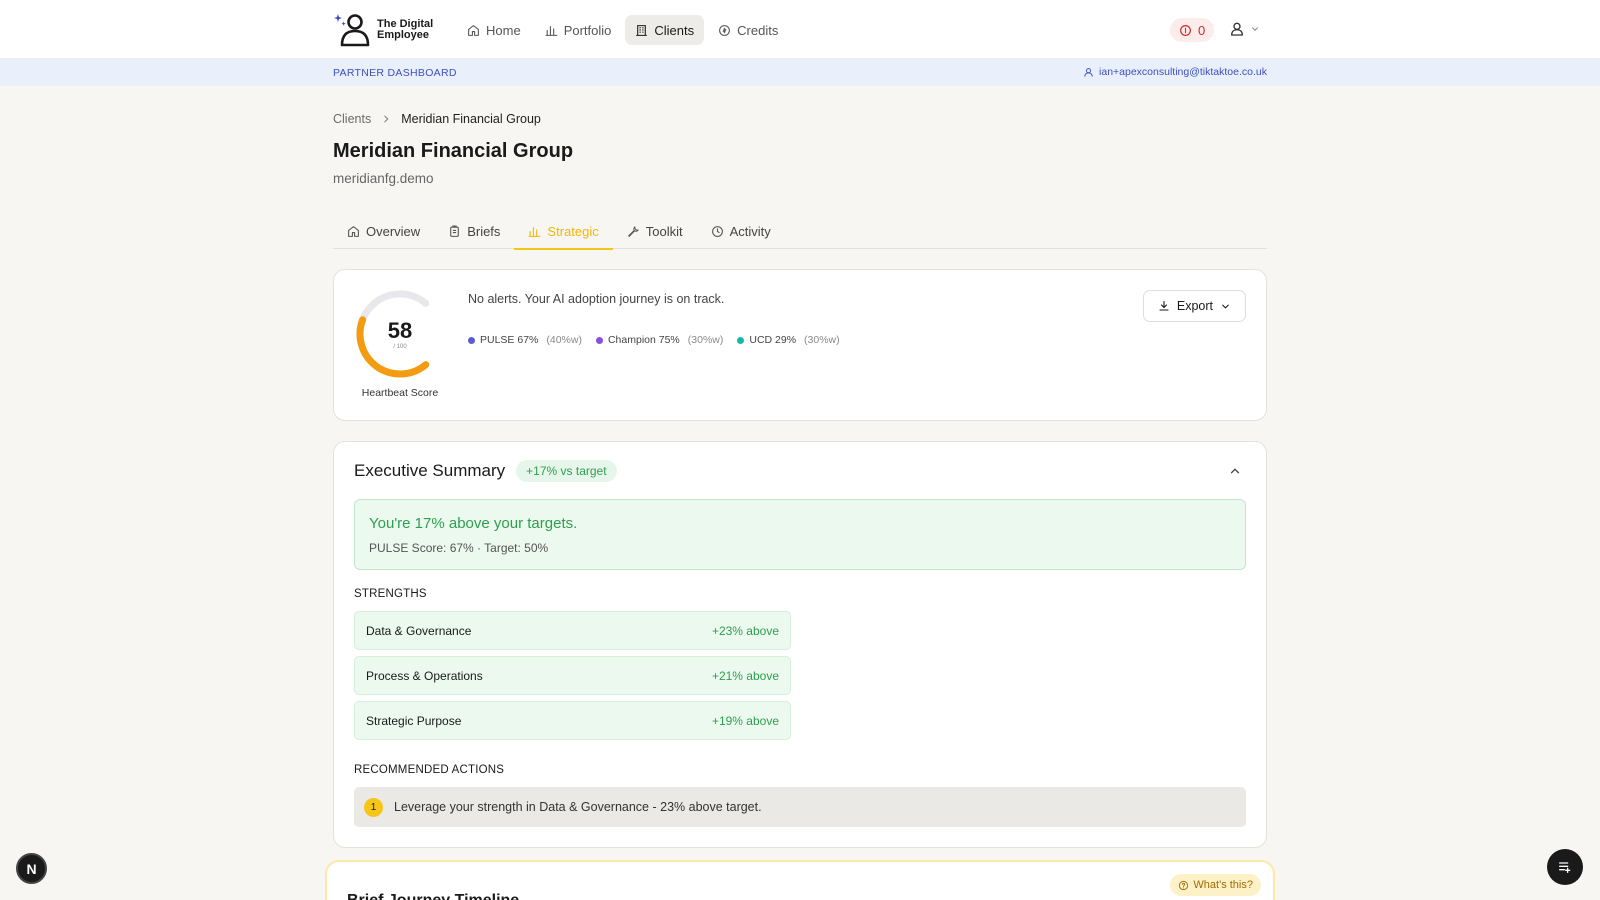 This screenshot has width=1600, height=900. What do you see at coordinates (1164, 305) in the screenshot?
I see `download-icon` at bounding box center [1164, 305].